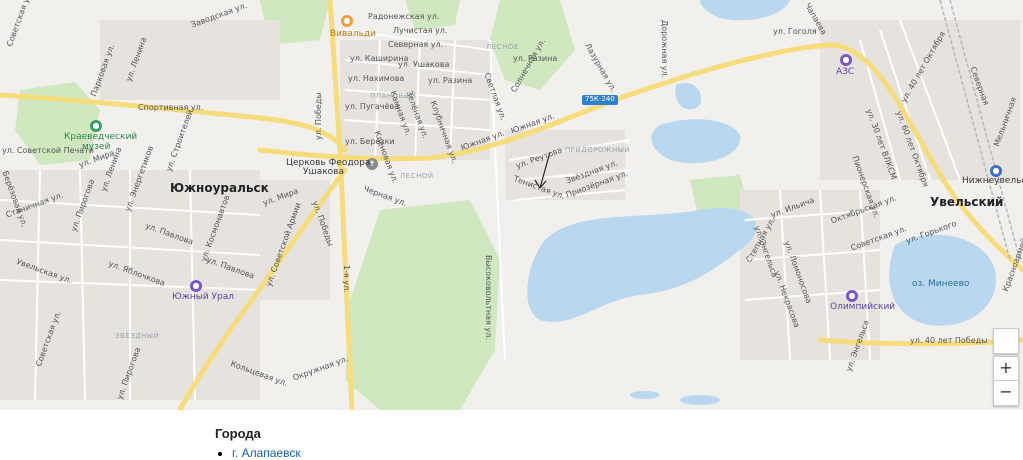 Image resolution: width=1023 pixels, height=460 pixels. I want to click on zoom-in-button: +, so click(1006, 369).